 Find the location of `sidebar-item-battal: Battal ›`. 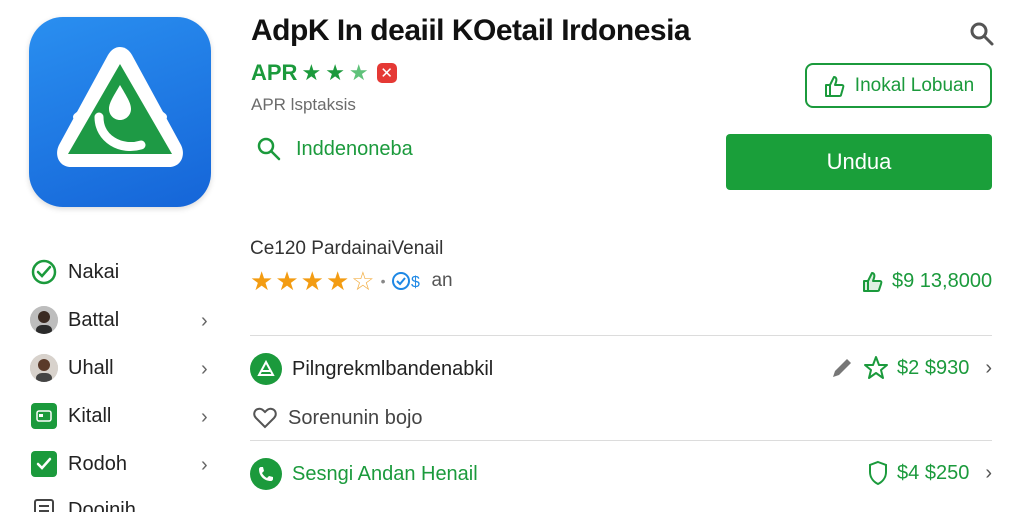

sidebar-item-battal: Battal › is located at coordinates (124, 320).